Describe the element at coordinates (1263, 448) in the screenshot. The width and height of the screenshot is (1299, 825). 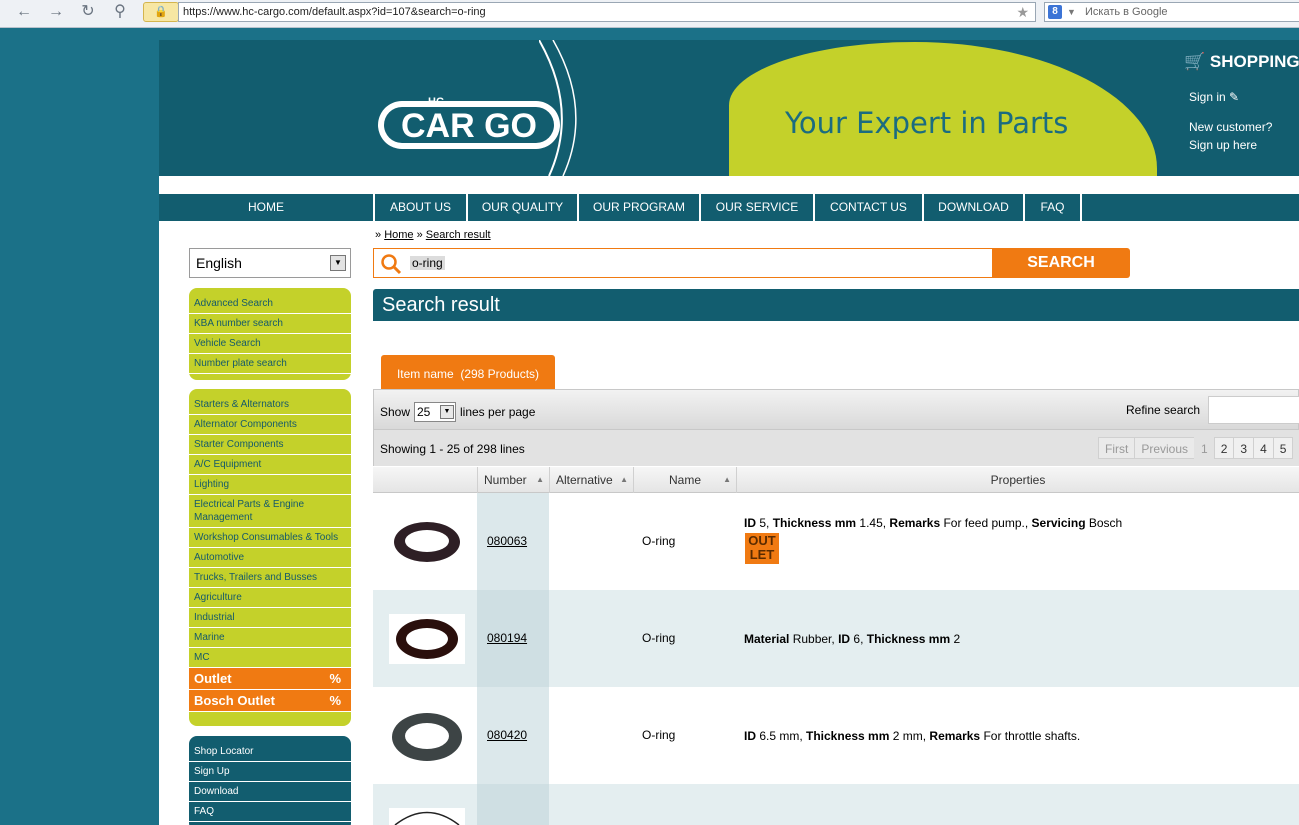
I see `pager-page-4: 4` at that location.